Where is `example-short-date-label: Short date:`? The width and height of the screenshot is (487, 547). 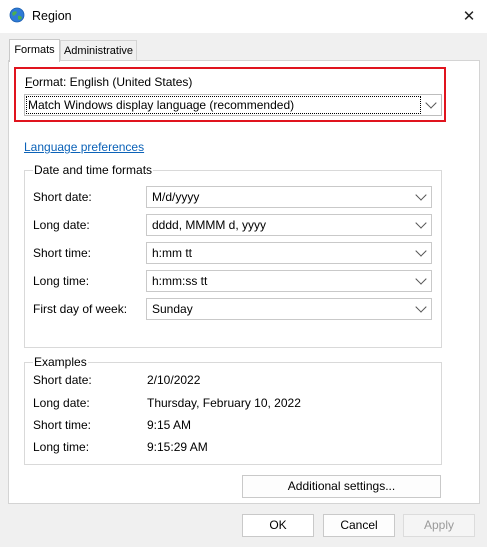 example-short-date-label: Short date: is located at coordinates (62, 380).